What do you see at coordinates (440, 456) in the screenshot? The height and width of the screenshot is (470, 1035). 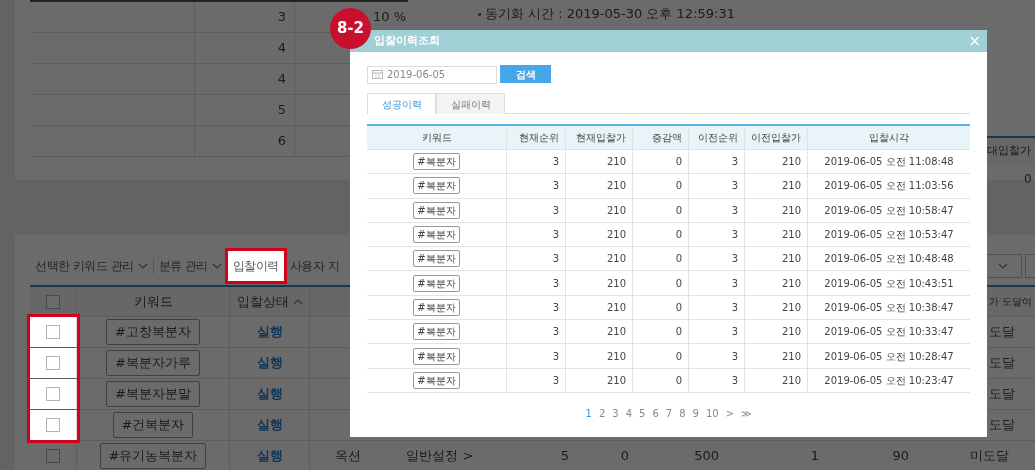 I see `setting-link: 일반설정 >` at bounding box center [440, 456].